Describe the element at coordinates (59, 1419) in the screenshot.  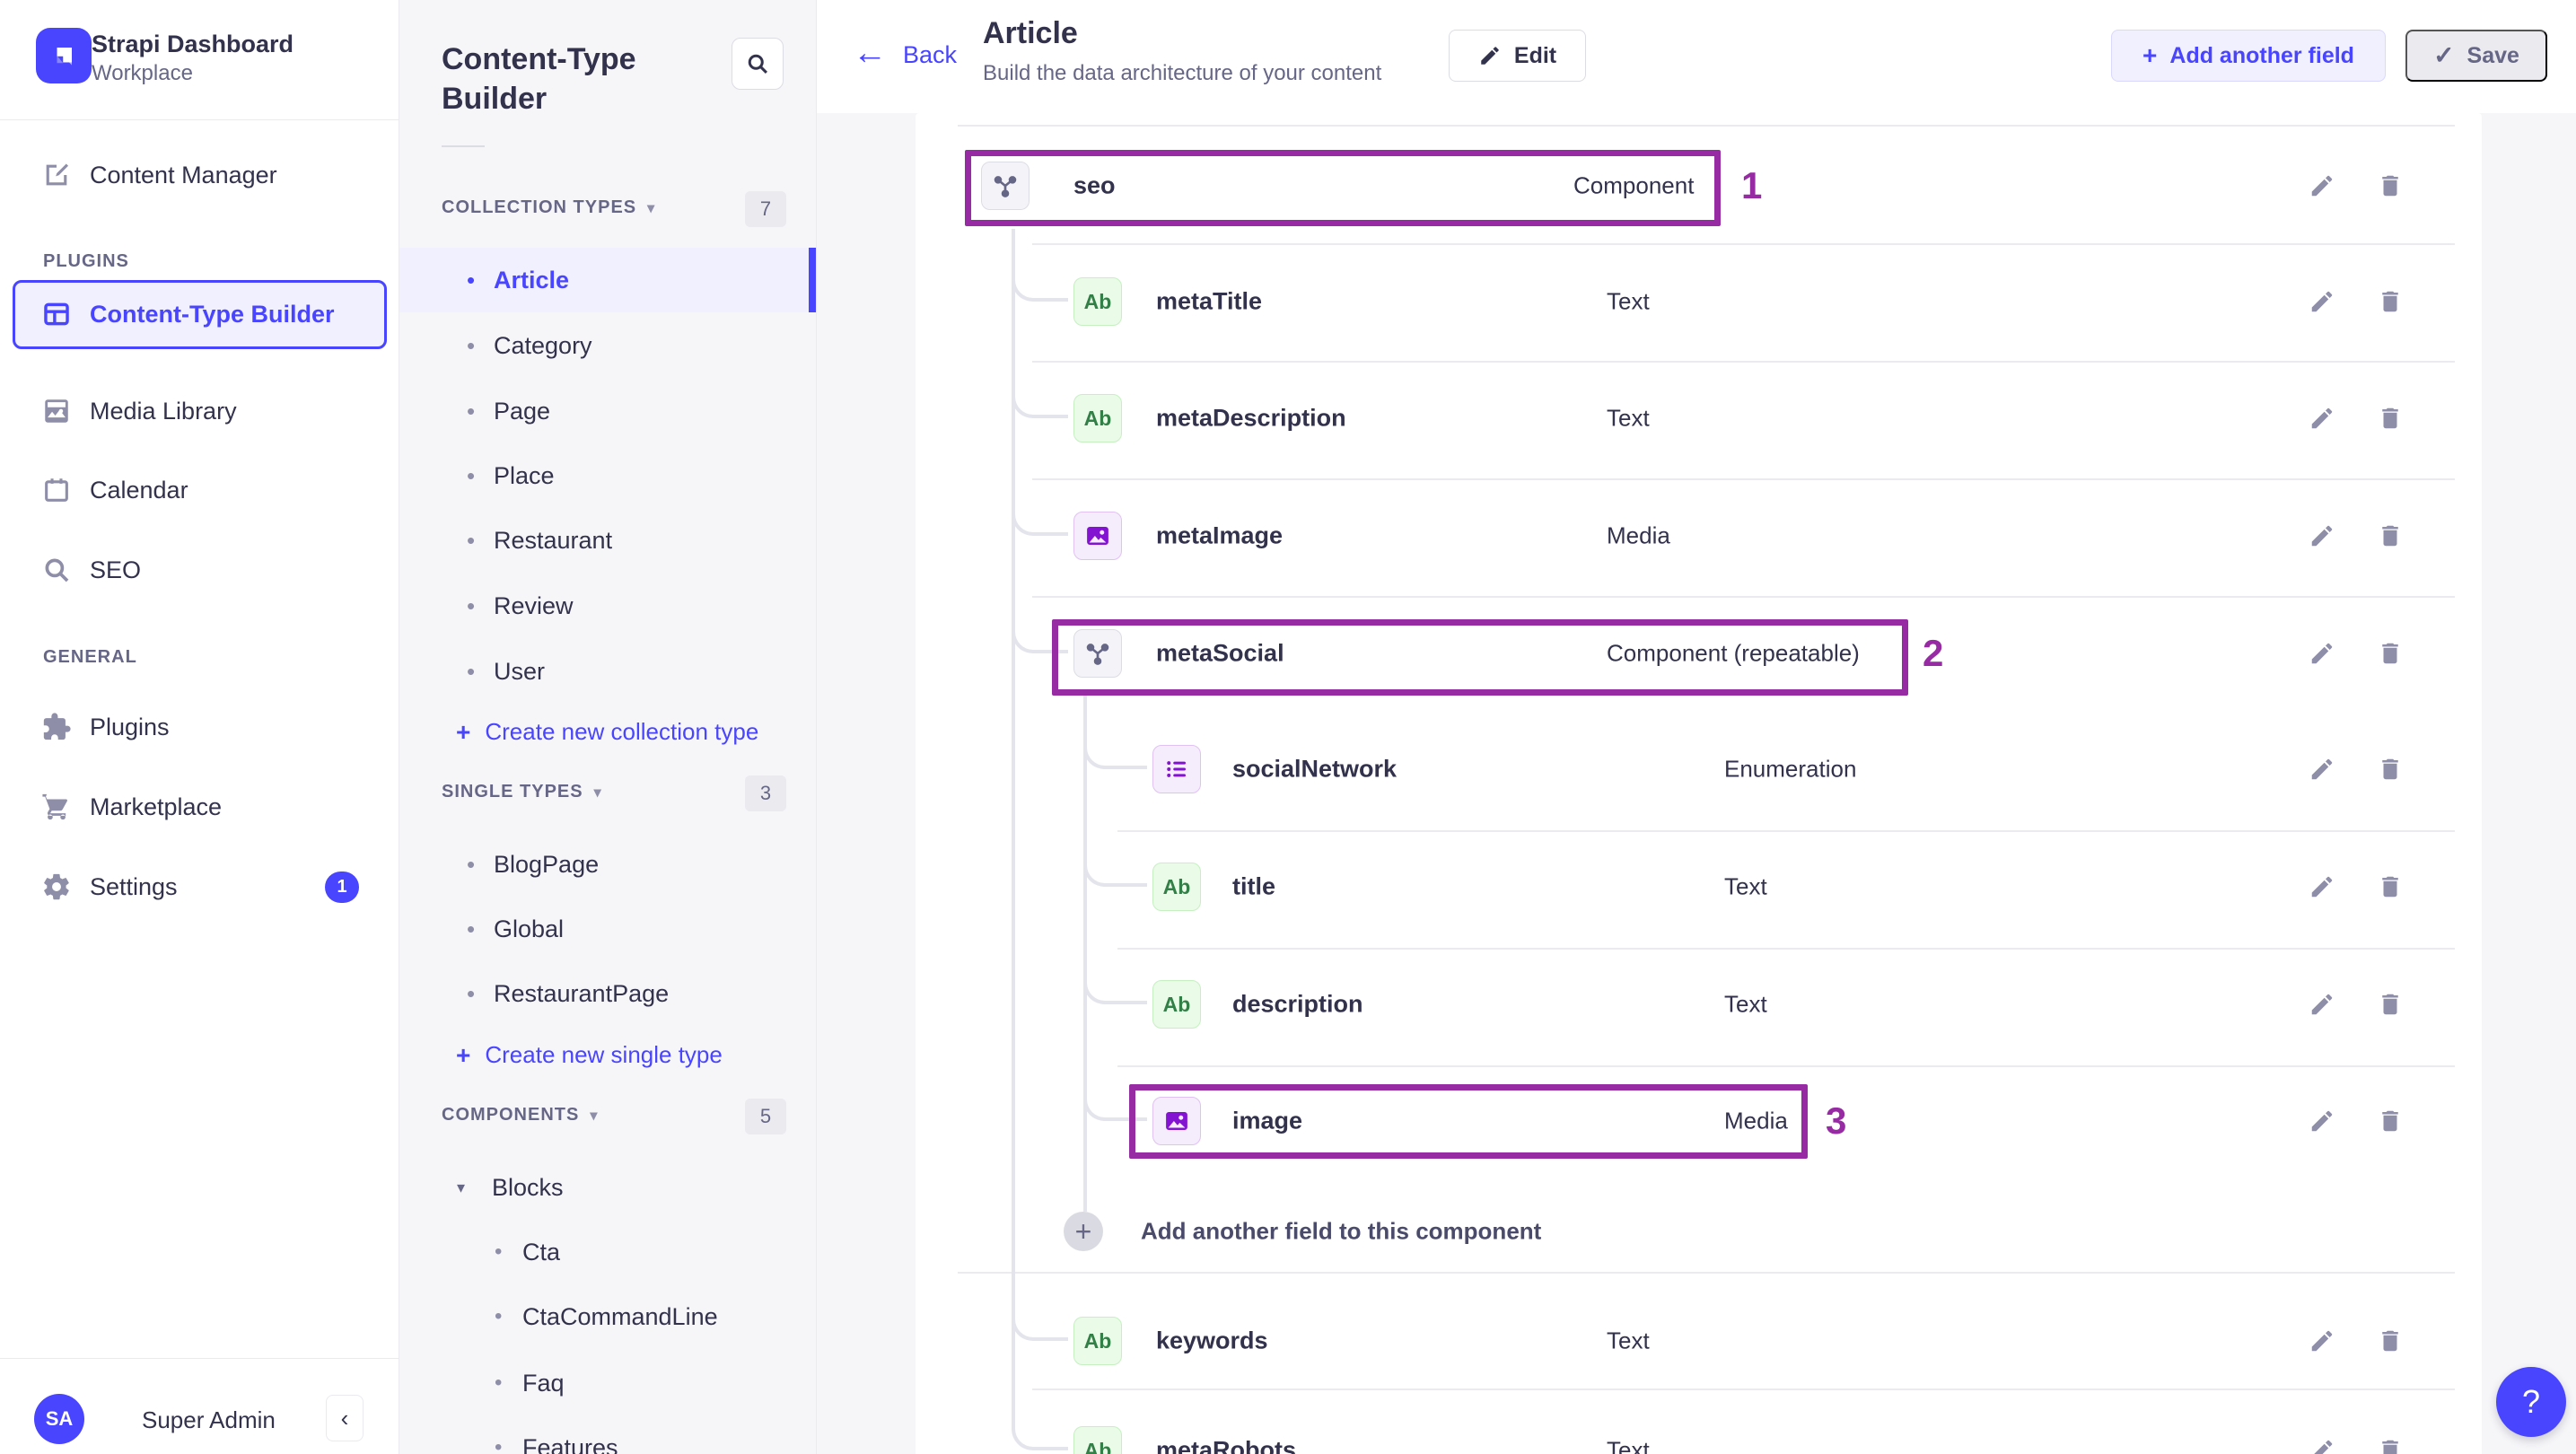
I see `avatar: SA` at that location.